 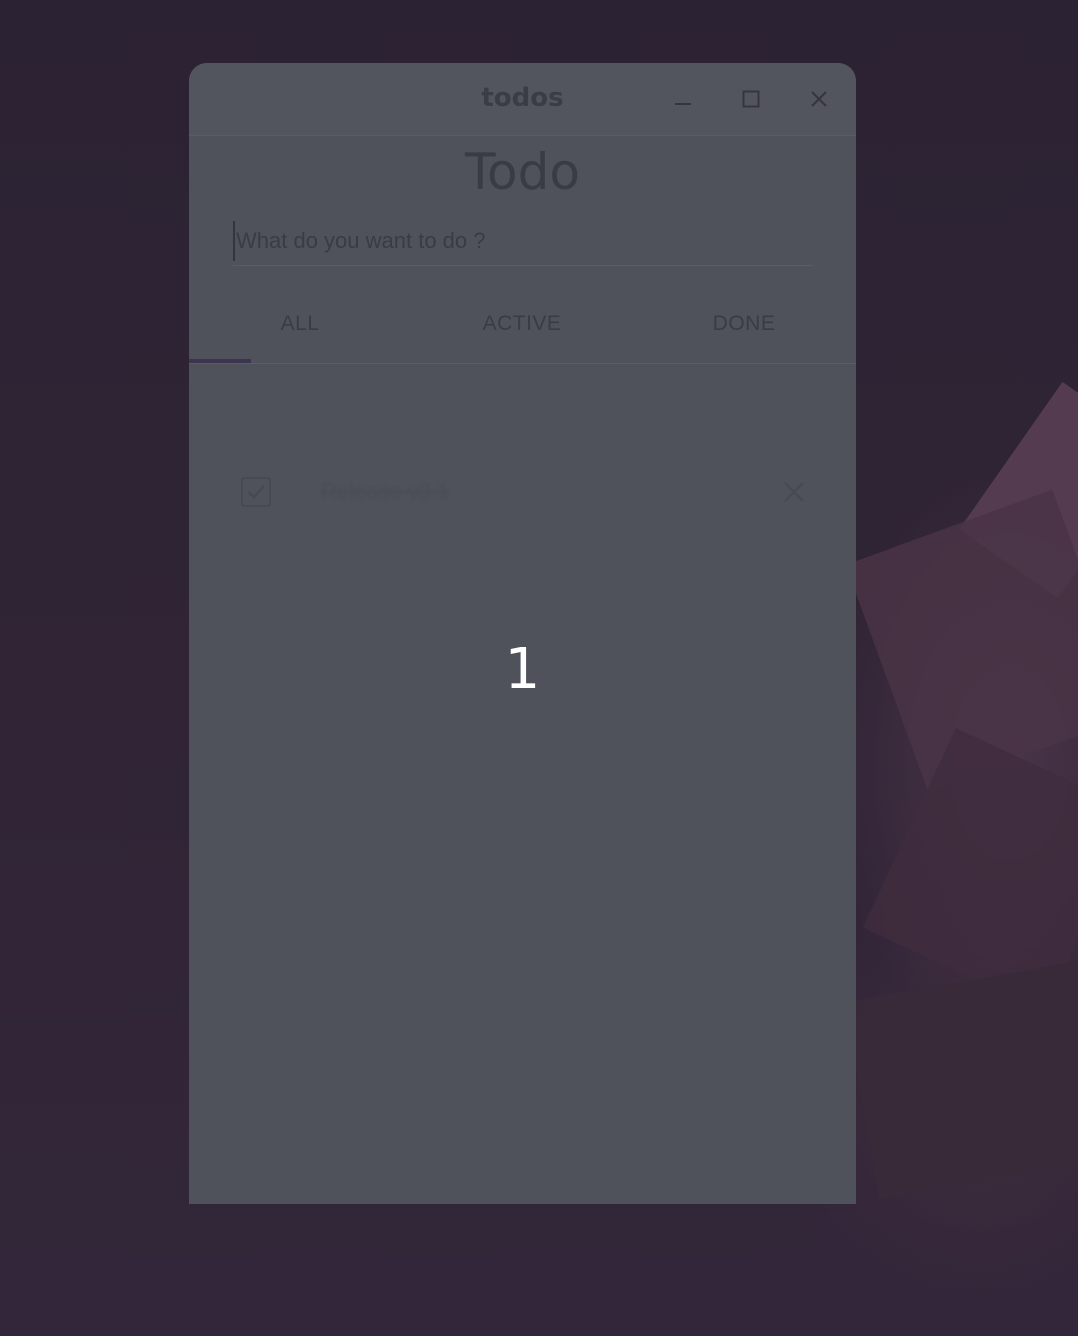 I want to click on selected-tab-indicator, so click(x=220, y=361).